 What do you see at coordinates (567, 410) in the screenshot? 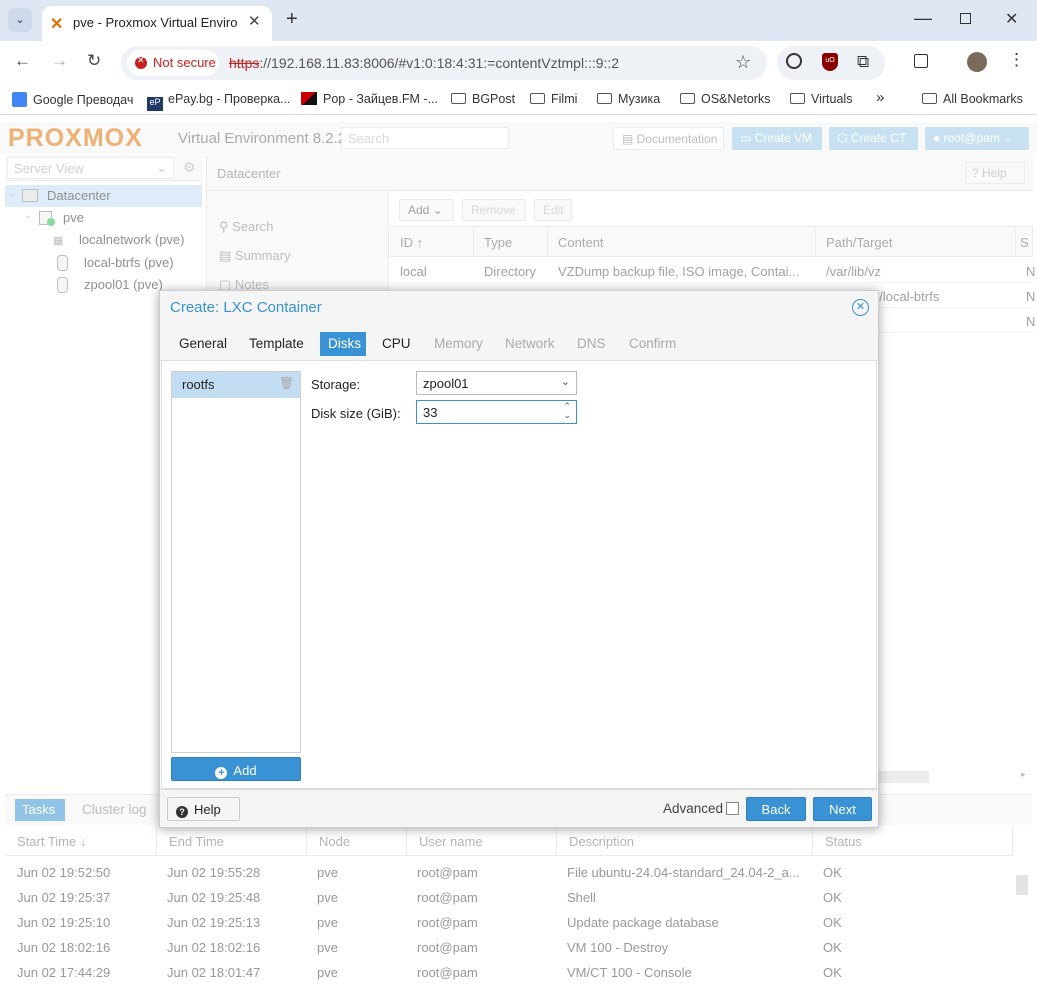
I see `spinner-icon: ⌃ ⌄` at bounding box center [567, 410].